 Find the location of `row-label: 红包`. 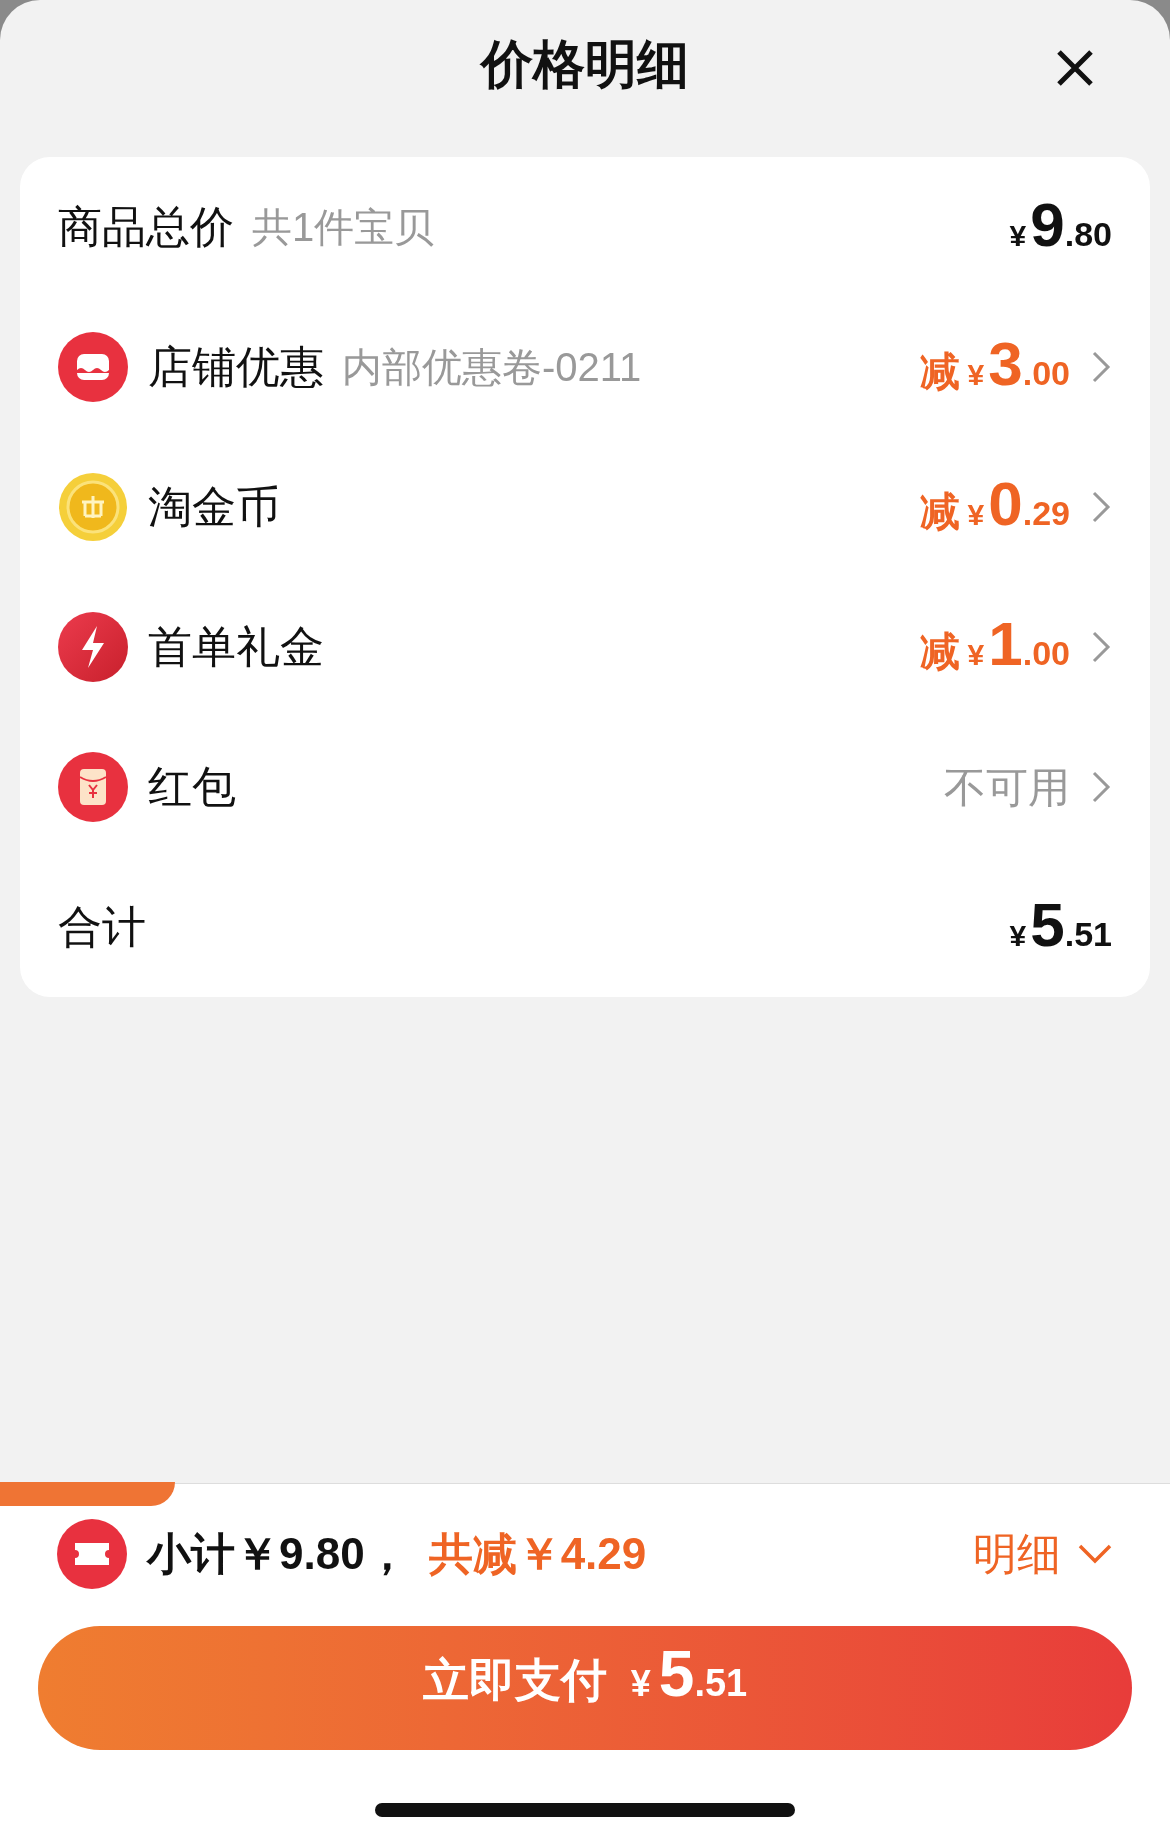

row-label: 红包 is located at coordinates (192, 787).